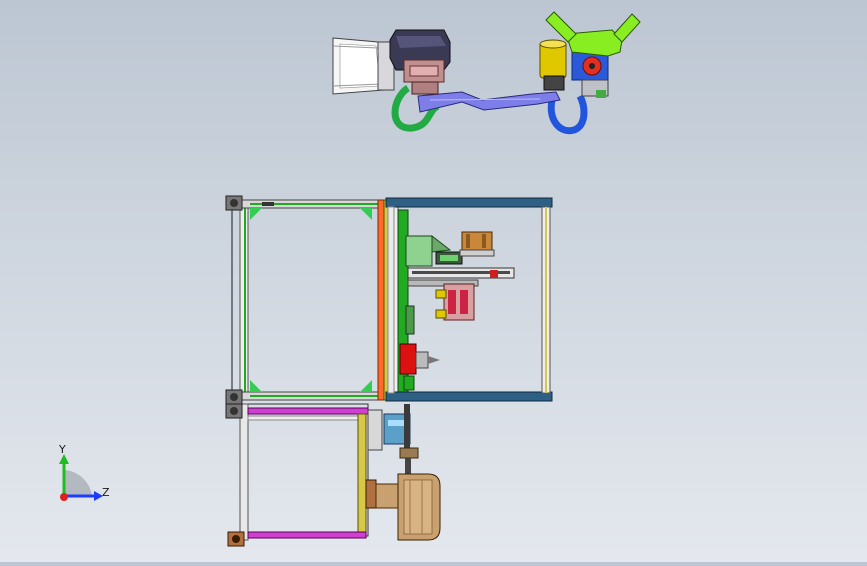 The height and width of the screenshot is (566, 867). What do you see at coordinates (408, 466) in the screenshot?
I see `drive-shaft` at bounding box center [408, 466].